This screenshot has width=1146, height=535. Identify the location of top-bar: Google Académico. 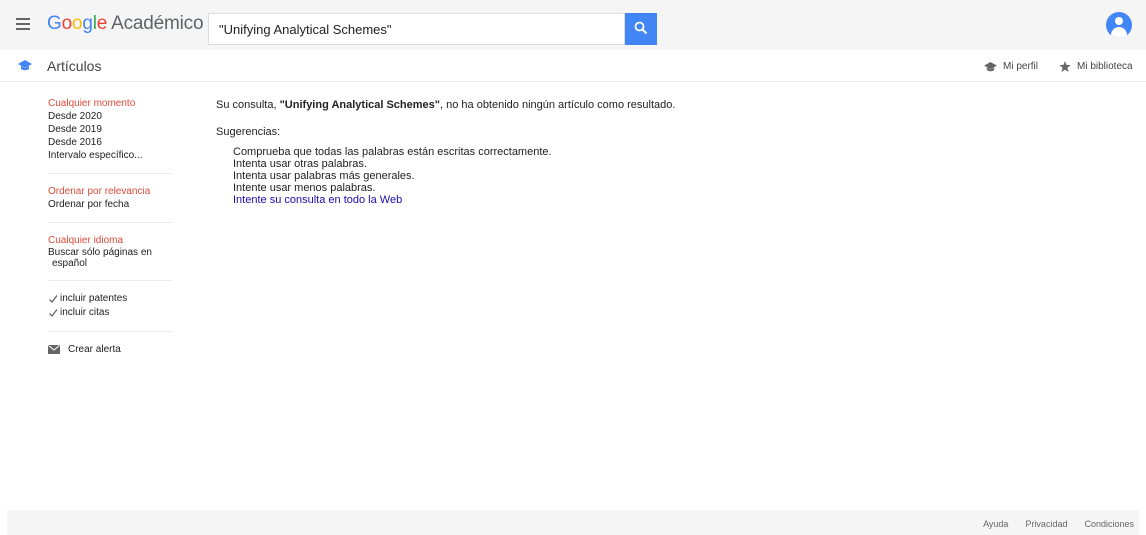
(573, 25).